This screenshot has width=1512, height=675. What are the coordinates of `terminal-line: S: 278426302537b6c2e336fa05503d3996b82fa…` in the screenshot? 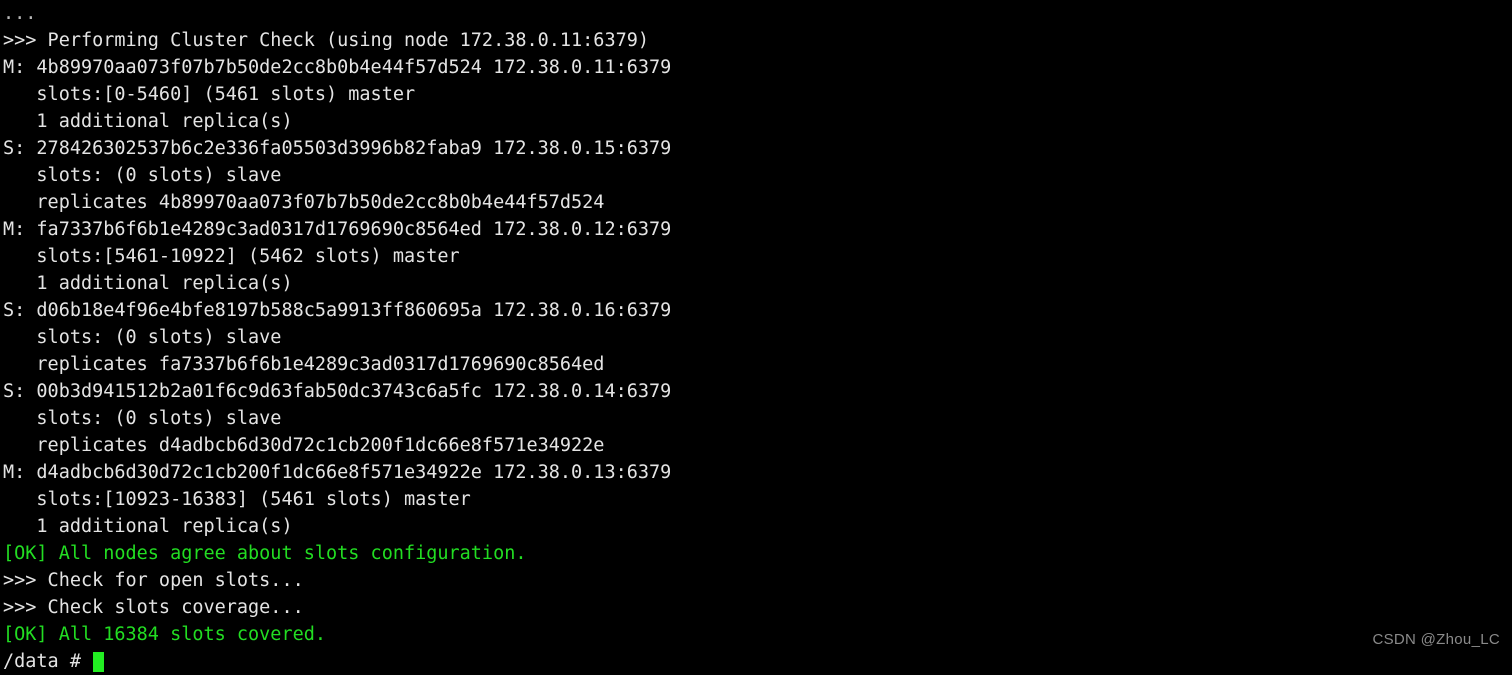 It's located at (337, 148).